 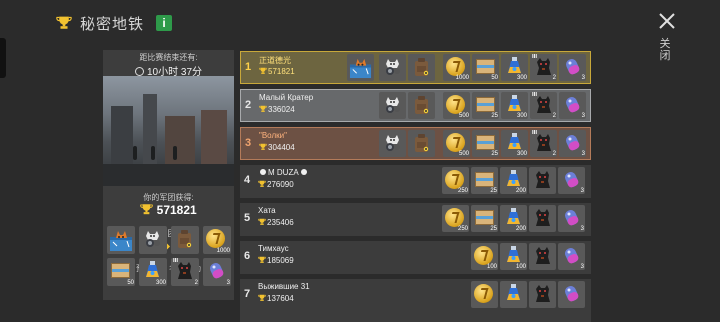 I want to click on leaderboard-row: 2 Малый Кратер 336024 500 25 300 III 2 3, so click(x=415, y=105).